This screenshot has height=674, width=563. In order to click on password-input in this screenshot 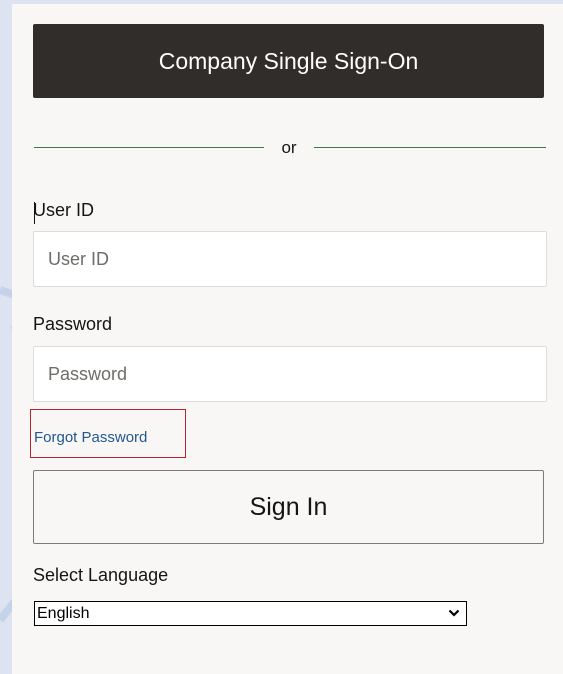, I will do `click(290, 374)`.